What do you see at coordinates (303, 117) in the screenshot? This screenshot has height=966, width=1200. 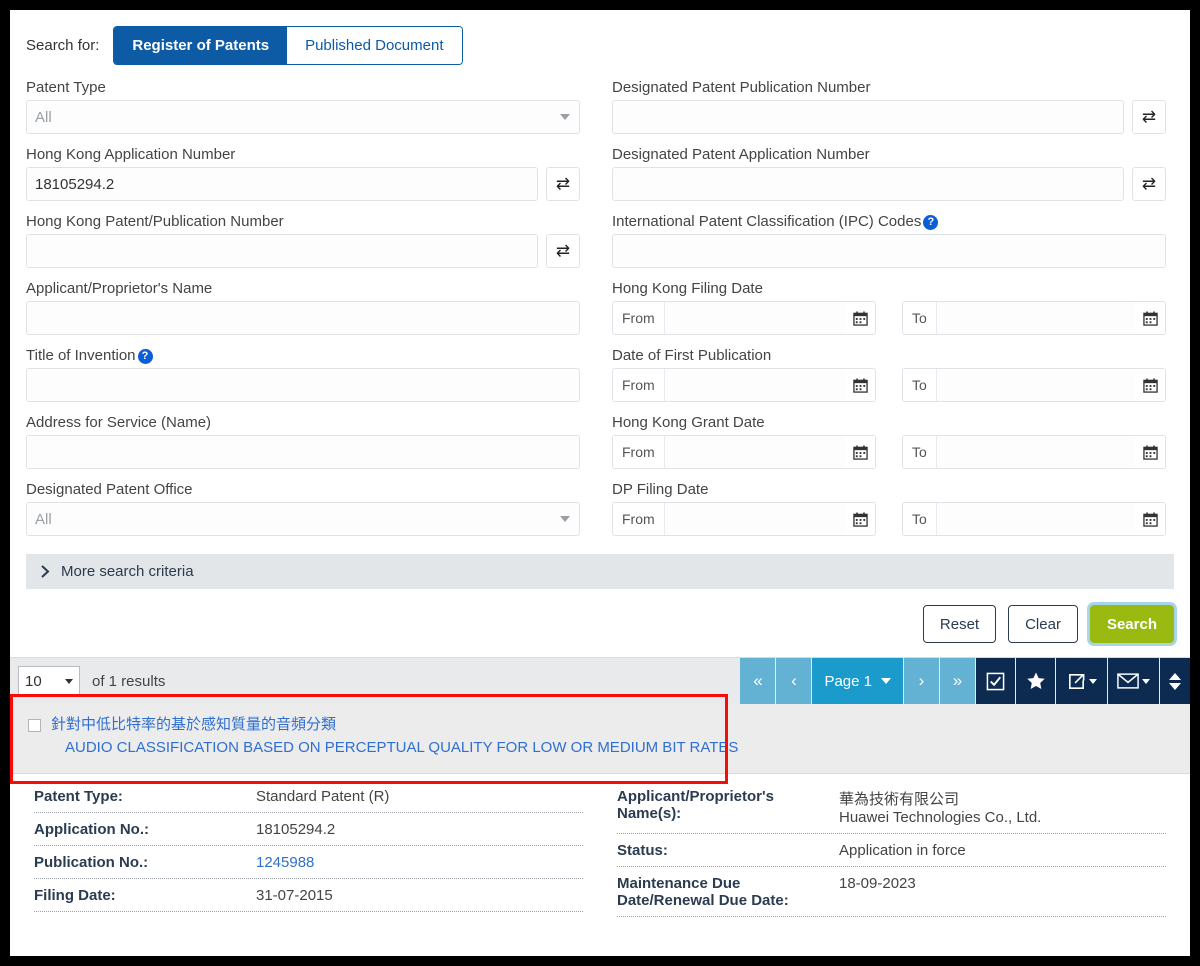 I see `patent-type-select: All` at bounding box center [303, 117].